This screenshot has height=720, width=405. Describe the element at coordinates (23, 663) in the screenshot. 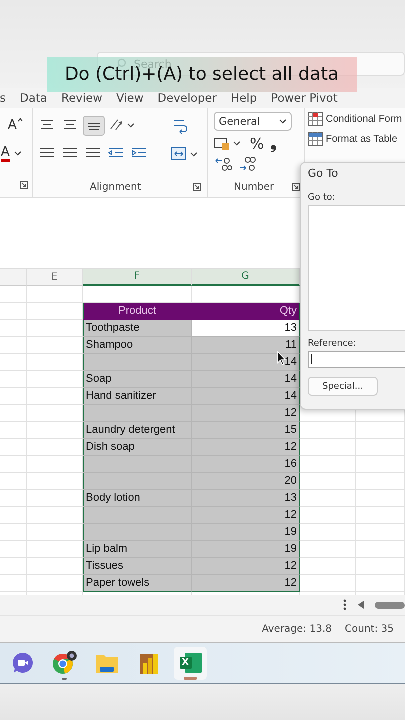

I see `video-call-icon` at that location.